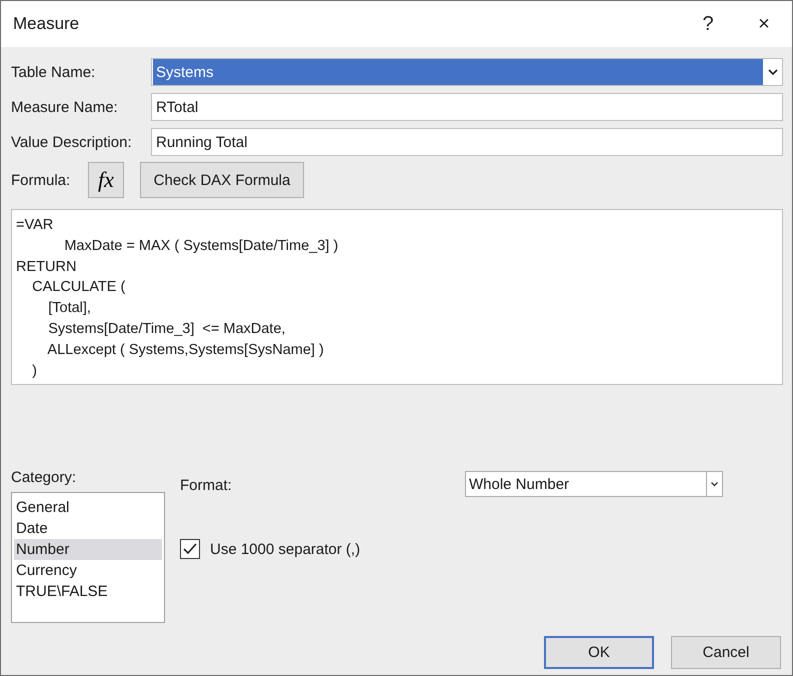 The height and width of the screenshot is (676, 793). I want to click on category-item: Number, so click(88, 549).